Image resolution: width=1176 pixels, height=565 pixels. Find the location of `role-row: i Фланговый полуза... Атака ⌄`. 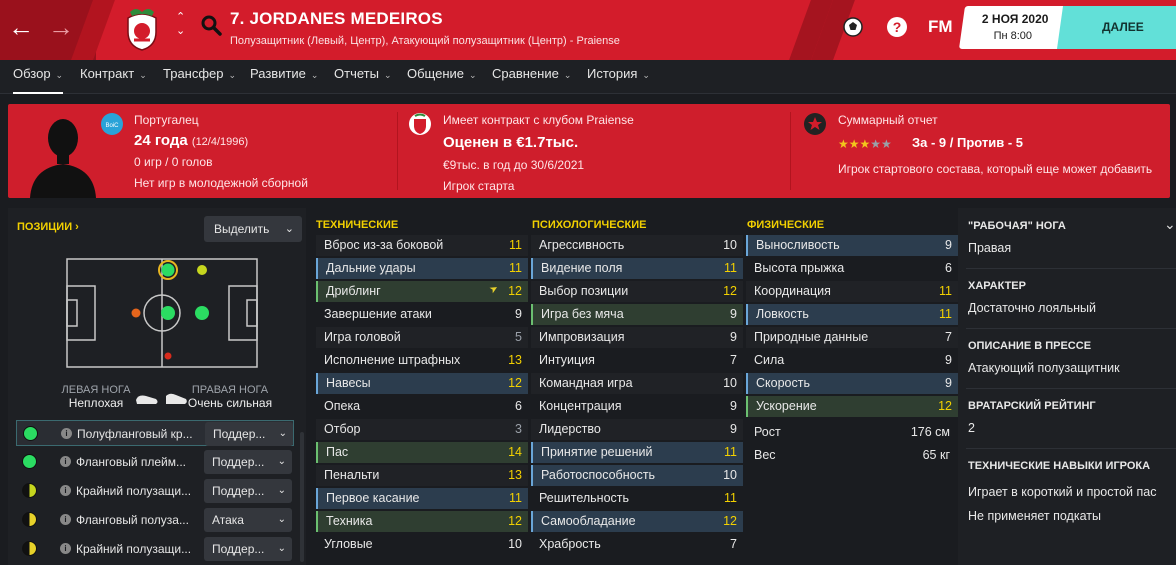

role-row: i Фланговый полуза... Атака ⌄ is located at coordinates (155, 520).